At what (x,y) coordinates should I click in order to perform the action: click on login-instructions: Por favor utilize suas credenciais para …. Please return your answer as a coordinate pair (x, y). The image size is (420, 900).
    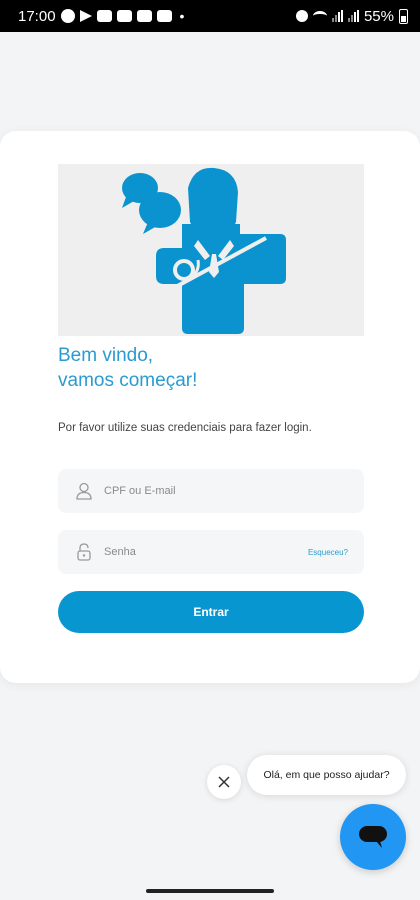
    Looking at the image, I should click on (185, 428).